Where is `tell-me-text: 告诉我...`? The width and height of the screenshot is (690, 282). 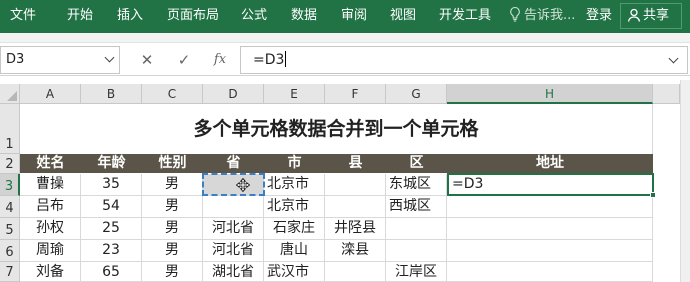 tell-me-text: 告诉我... is located at coordinates (550, 15).